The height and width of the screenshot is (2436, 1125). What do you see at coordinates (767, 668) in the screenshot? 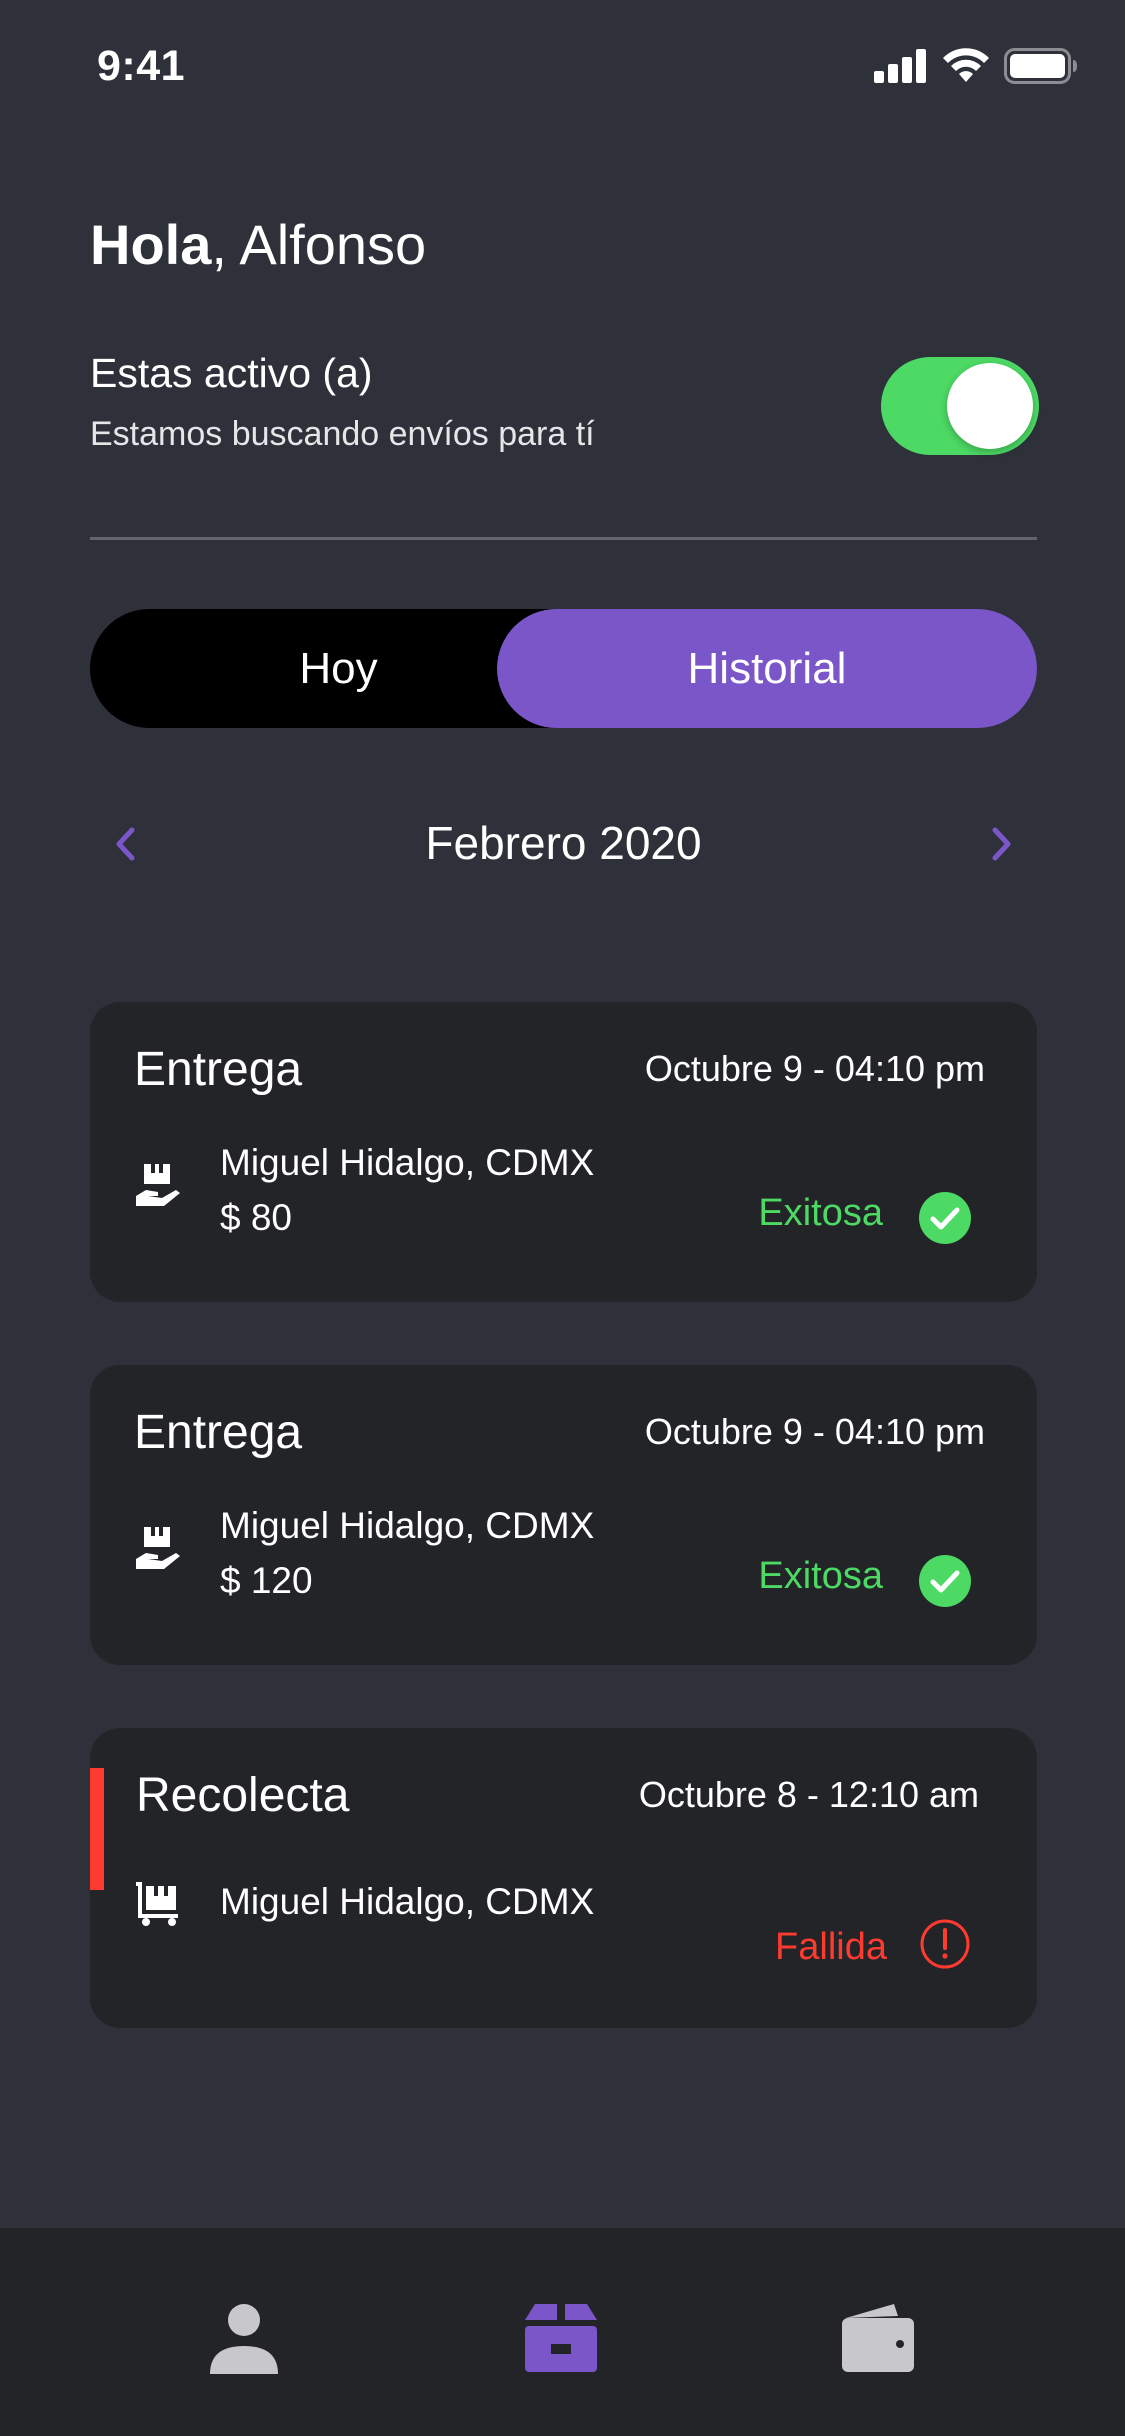
I see `tab-historial: Historial` at bounding box center [767, 668].